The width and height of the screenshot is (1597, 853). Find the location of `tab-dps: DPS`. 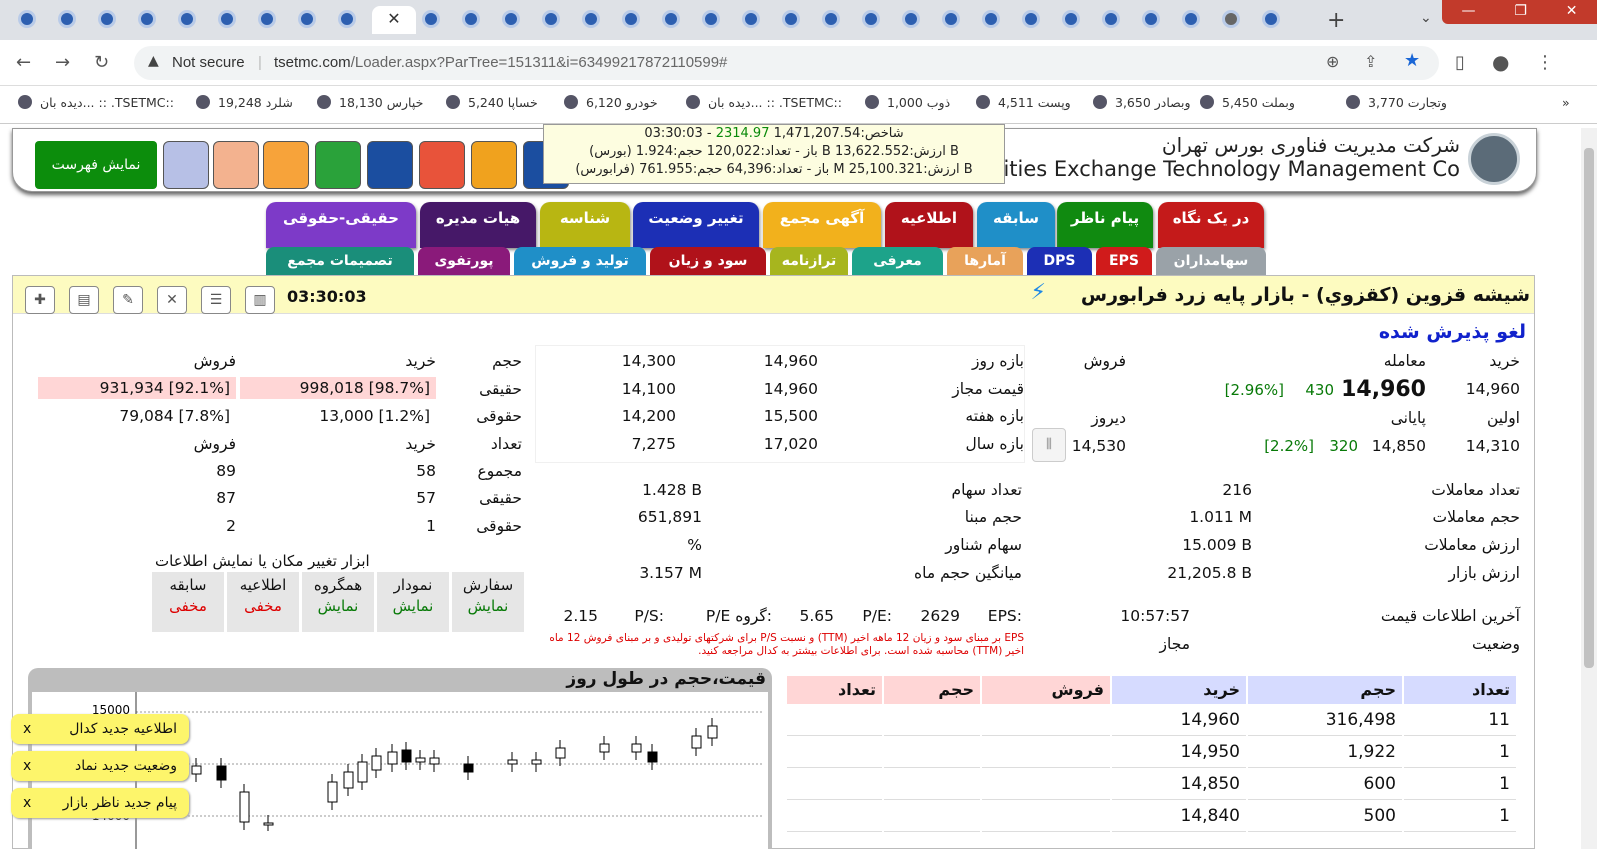

tab-dps: DPS is located at coordinates (1059, 262).